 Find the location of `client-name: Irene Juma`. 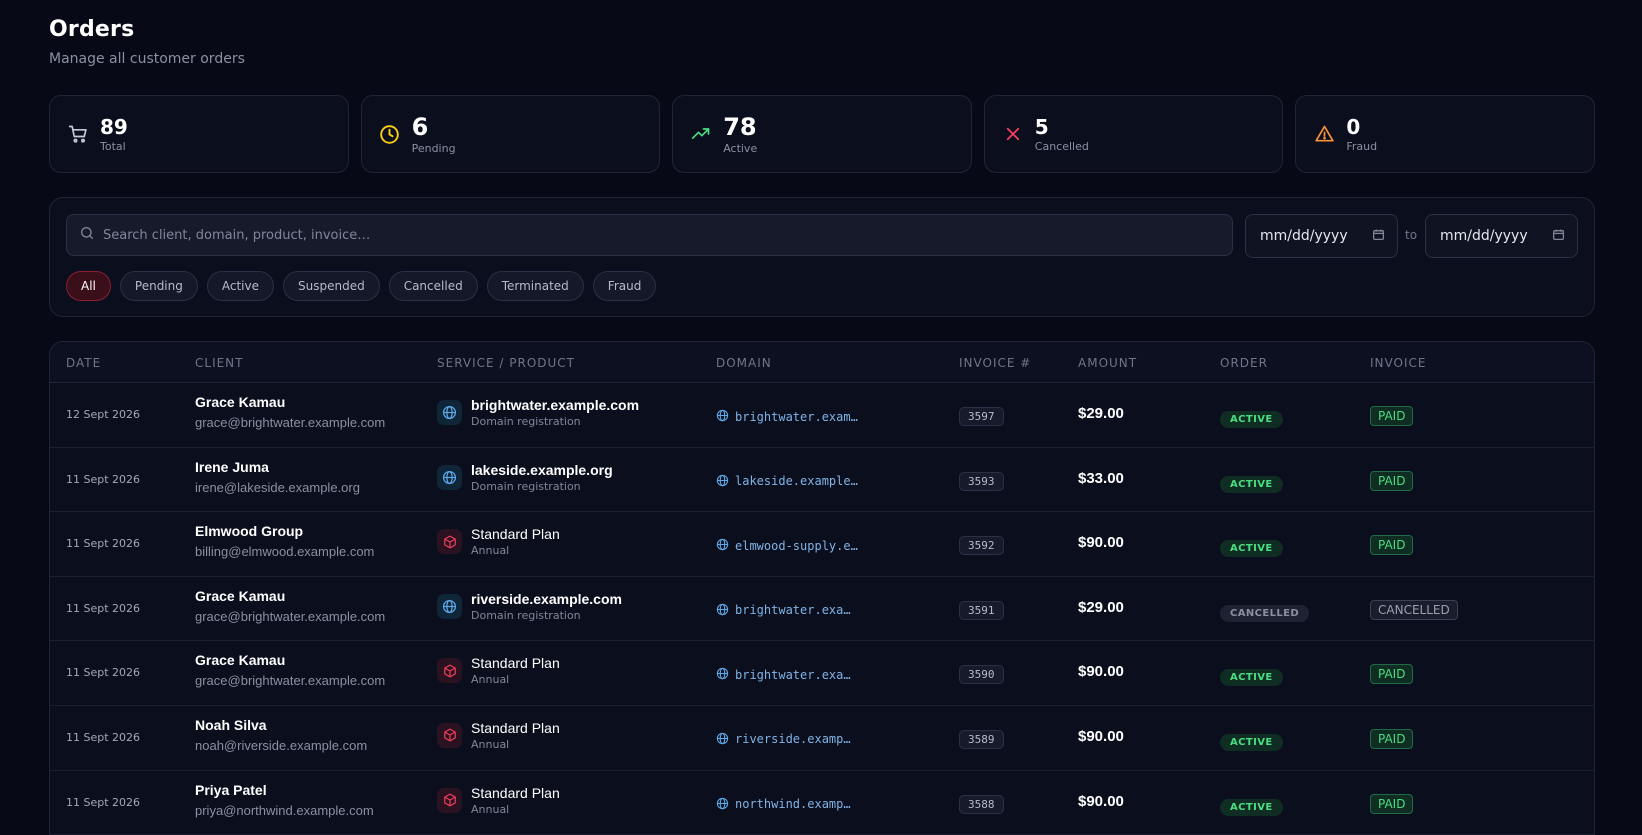

client-name: Irene Juma is located at coordinates (277, 467).